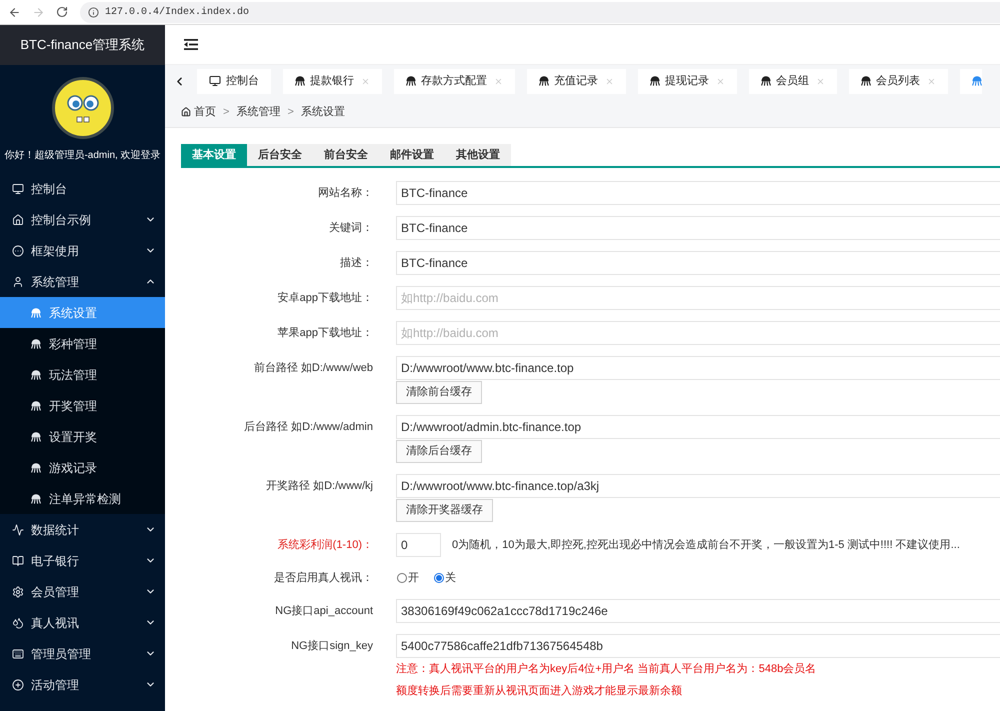 This screenshot has height=711, width=1000. Describe the element at coordinates (418, 545) in the screenshot. I see `number-field: 0` at that location.